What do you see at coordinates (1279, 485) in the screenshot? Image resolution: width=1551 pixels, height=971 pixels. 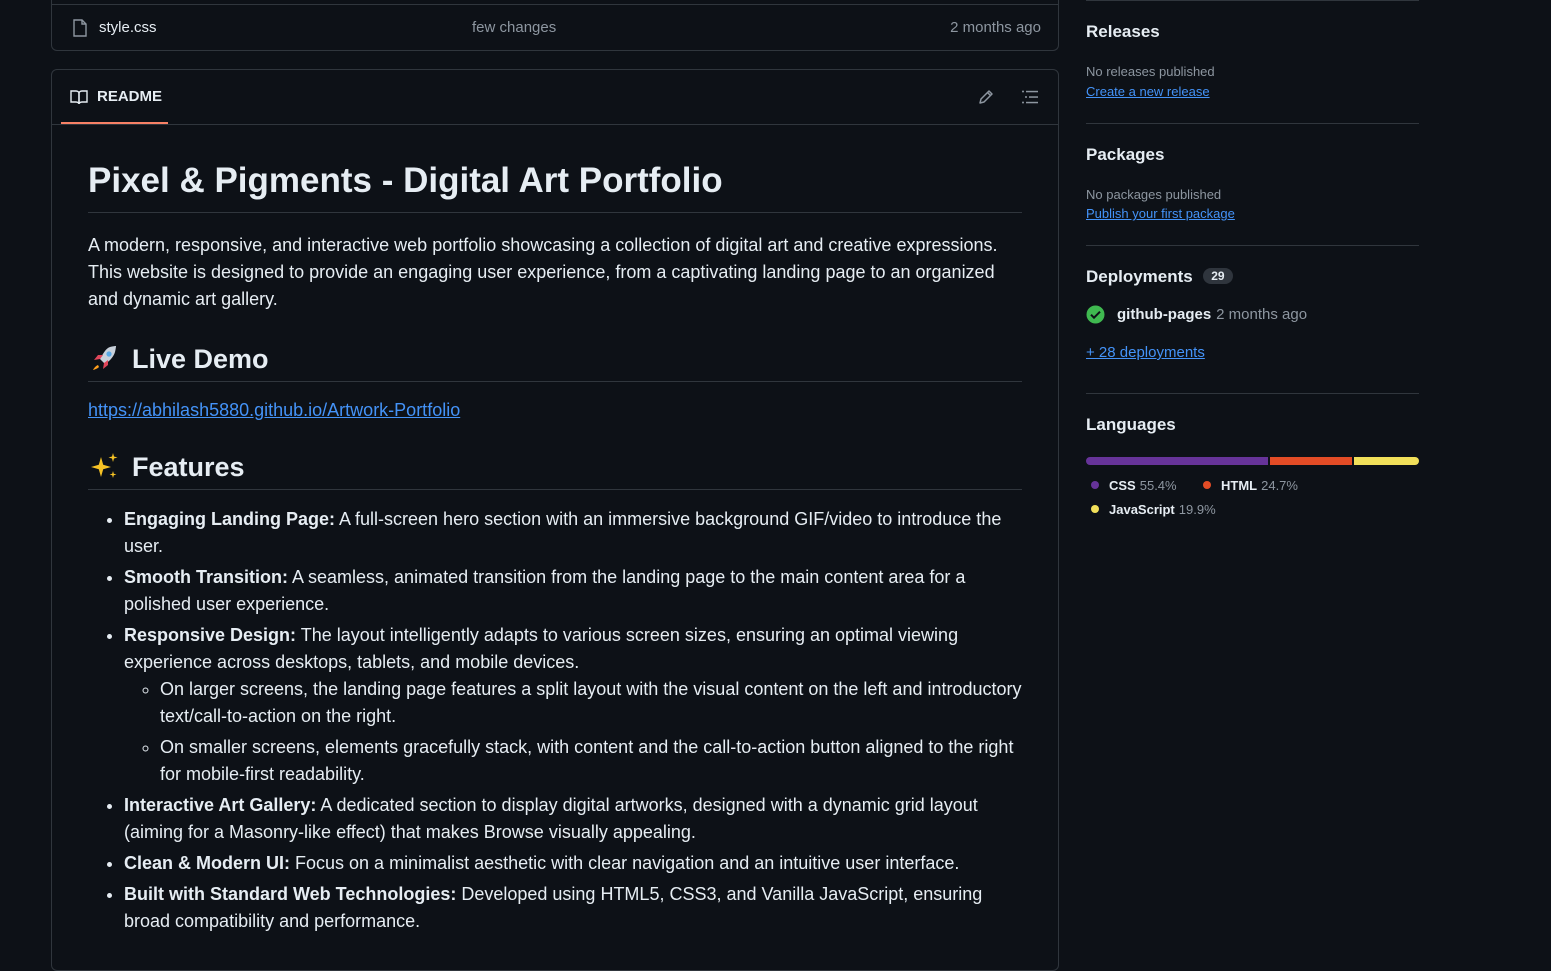 I see `language-percent: 24.7%` at bounding box center [1279, 485].